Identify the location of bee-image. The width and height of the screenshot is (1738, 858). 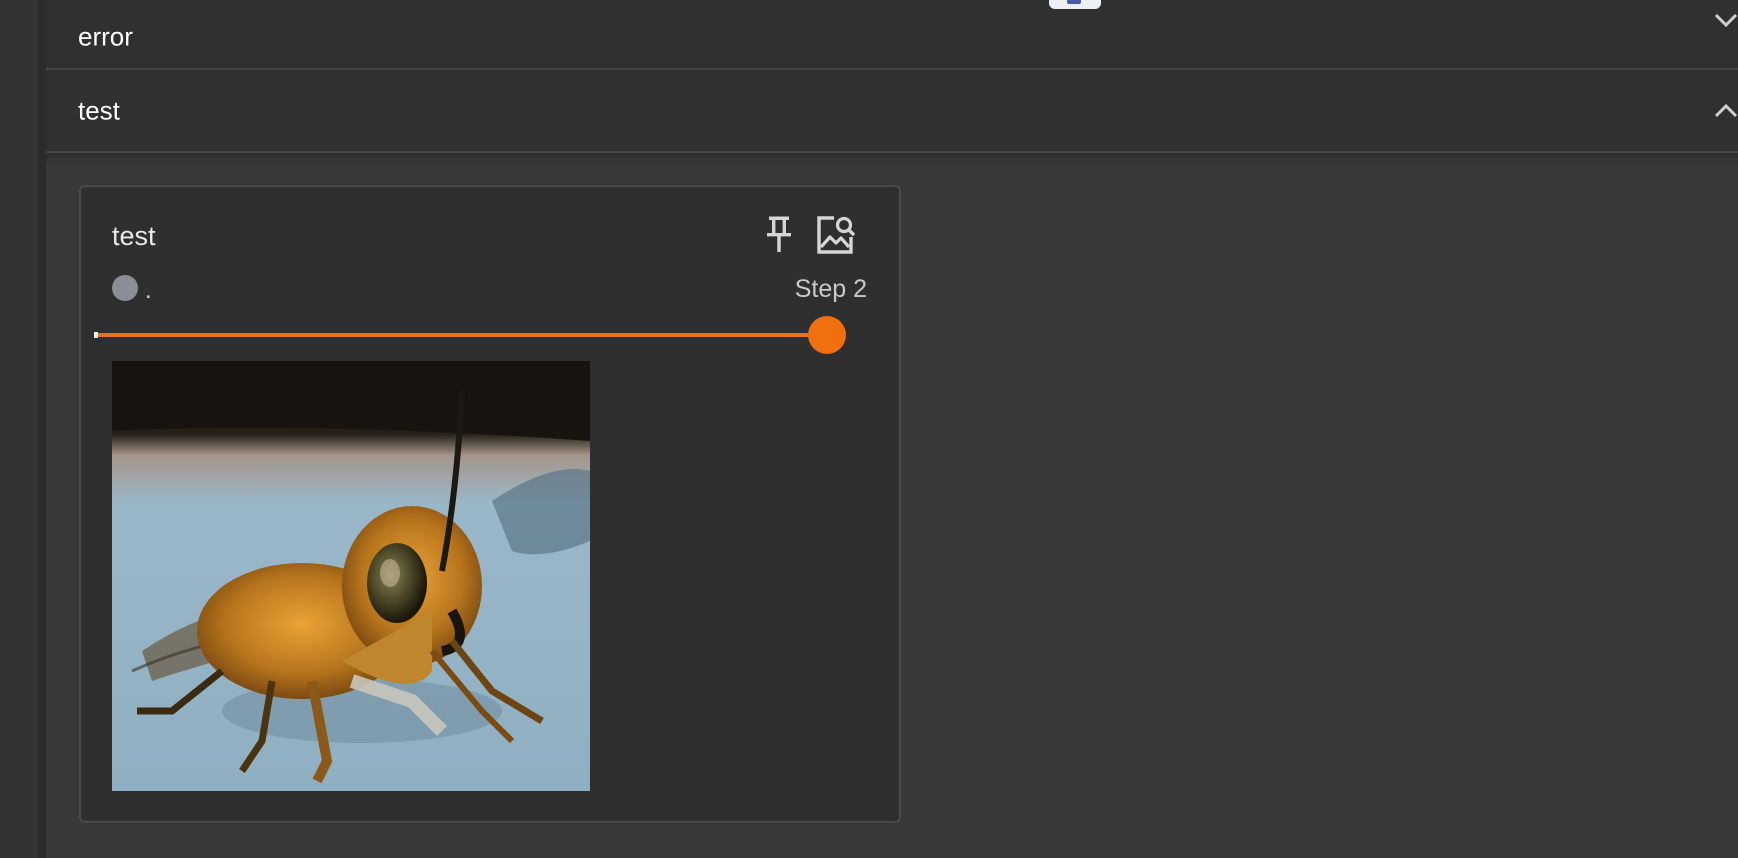
(351, 576).